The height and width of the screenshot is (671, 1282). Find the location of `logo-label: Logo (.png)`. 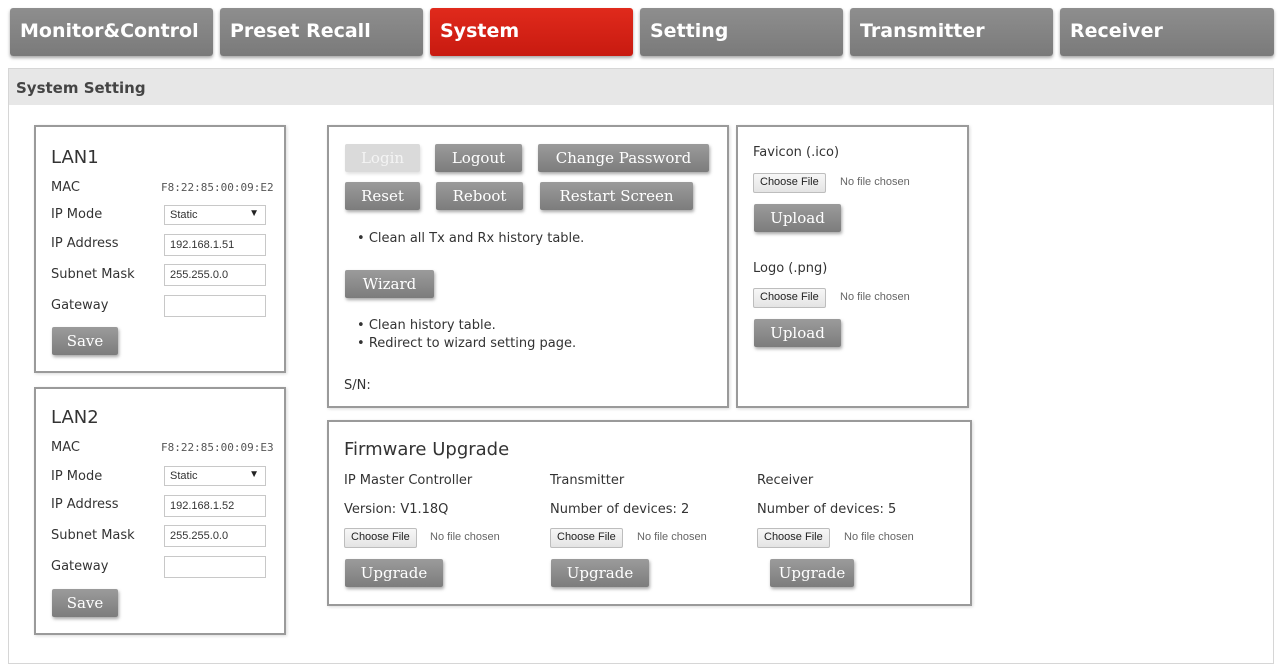

logo-label: Logo (.png) is located at coordinates (790, 268).